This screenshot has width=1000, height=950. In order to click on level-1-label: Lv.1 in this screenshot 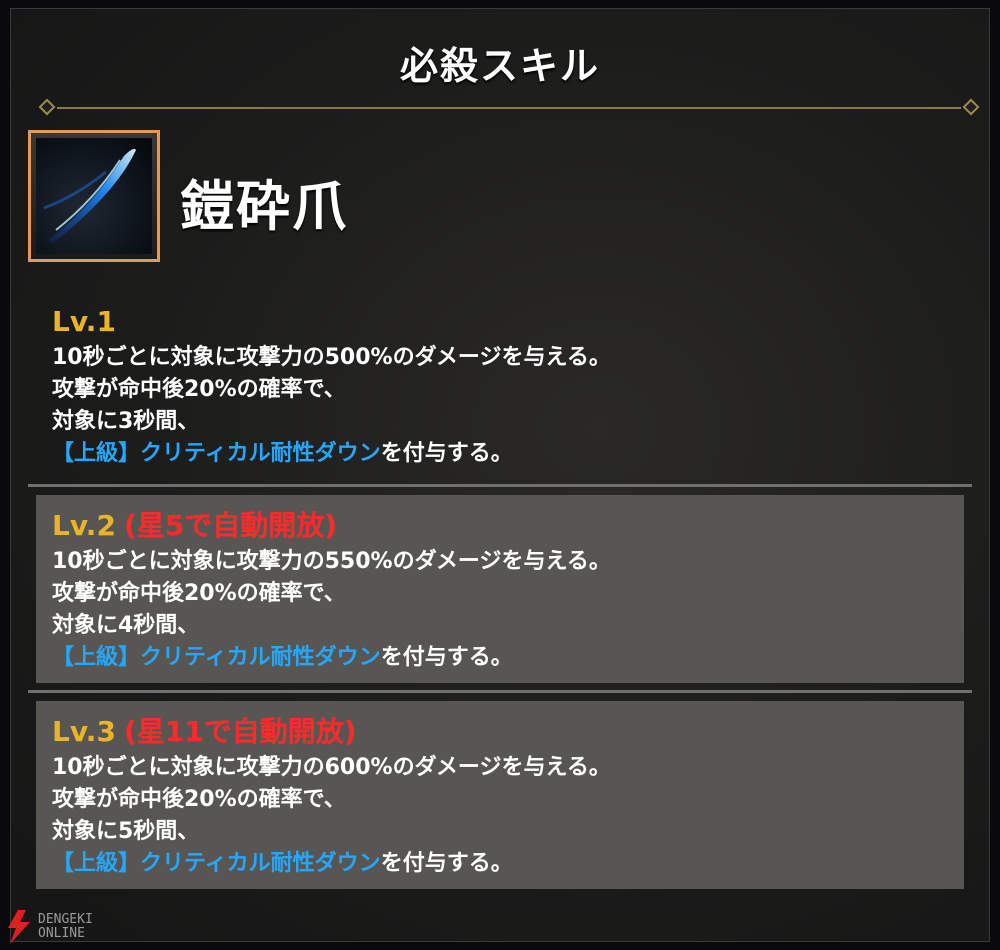, I will do `click(84, 321)`.